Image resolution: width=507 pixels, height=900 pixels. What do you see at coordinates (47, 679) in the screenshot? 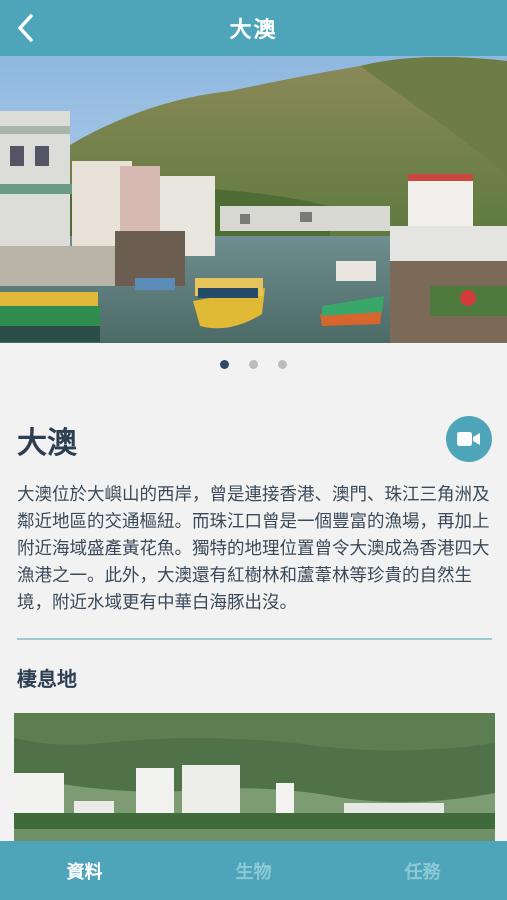
I see `habitat-heading: 棲息地` at bounding box center [47, 679].